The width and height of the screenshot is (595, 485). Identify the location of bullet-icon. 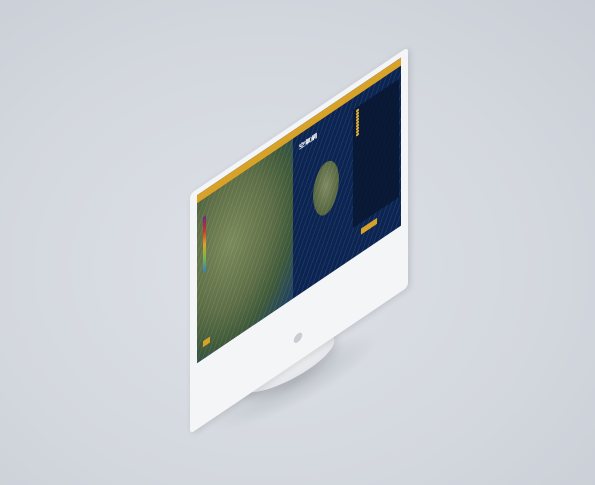
(357, 135).